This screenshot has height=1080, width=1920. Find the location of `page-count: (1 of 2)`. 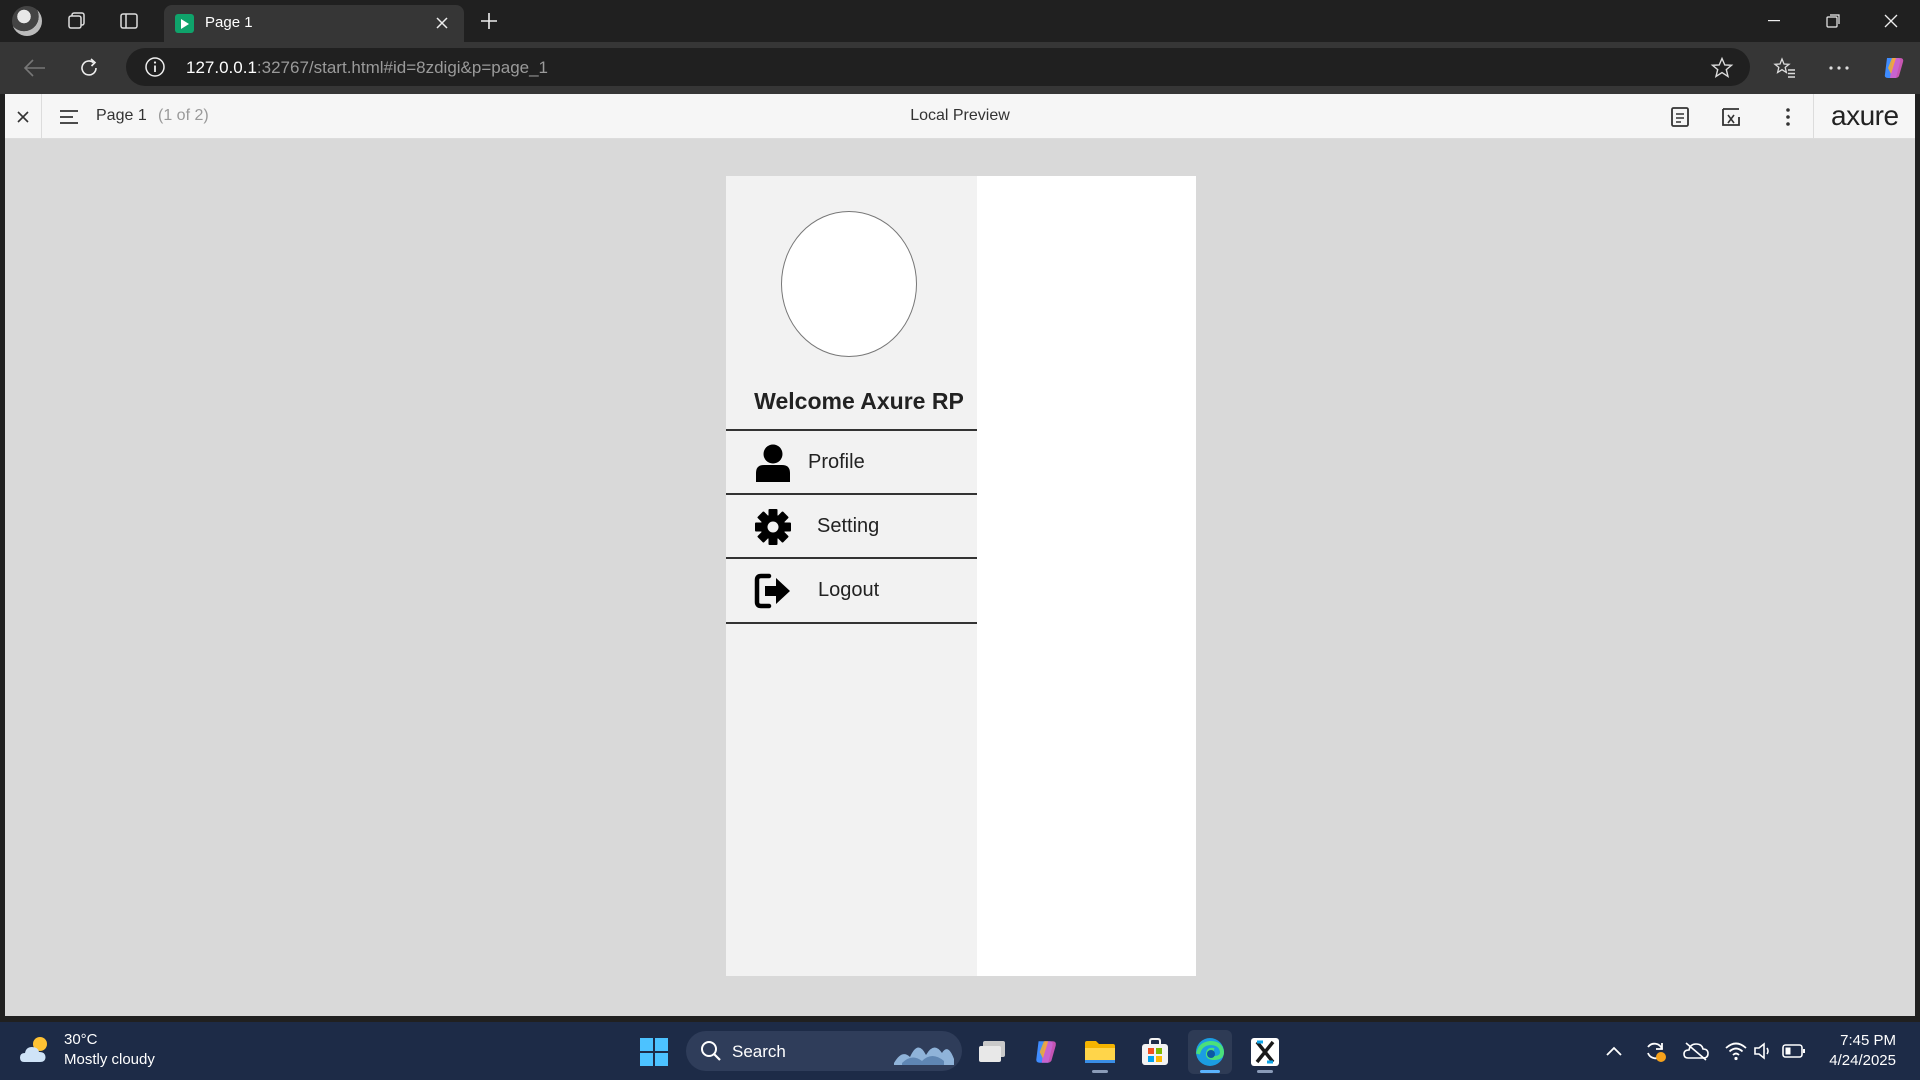

page-count: (1 of 2) is located at coordinates (183, 115).